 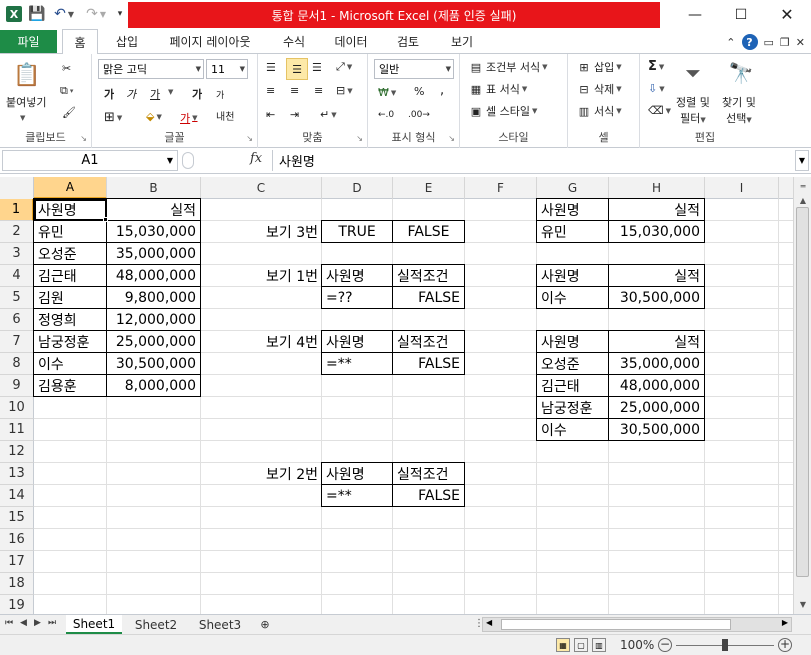 What do you see at coordinates (616, 624) in the screenshot?
I see `horizontal-scroll-thumb` at bounding box center [616, 624].